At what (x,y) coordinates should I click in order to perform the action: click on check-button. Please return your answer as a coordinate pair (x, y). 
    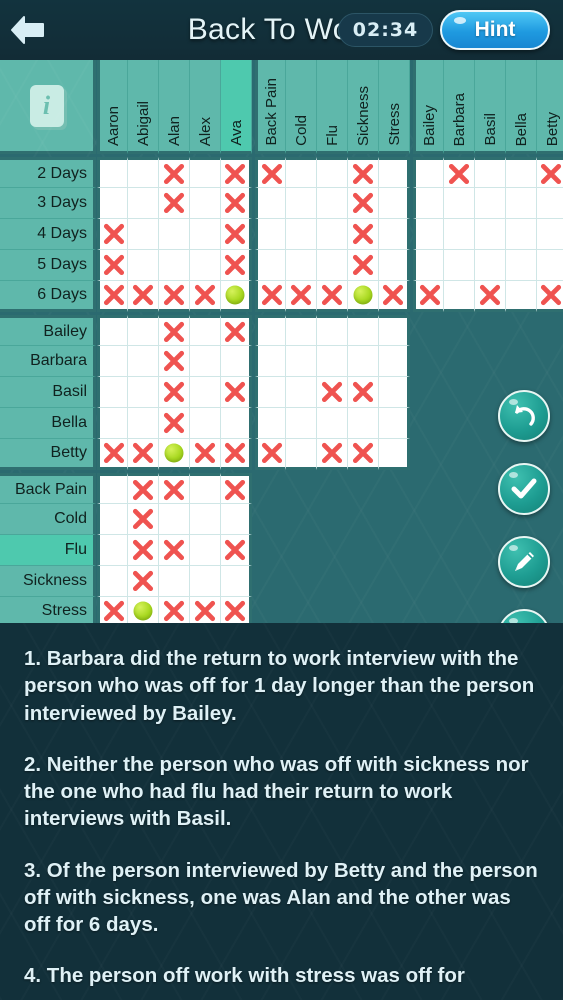
    Looking at the image, I should click on (524, 489).